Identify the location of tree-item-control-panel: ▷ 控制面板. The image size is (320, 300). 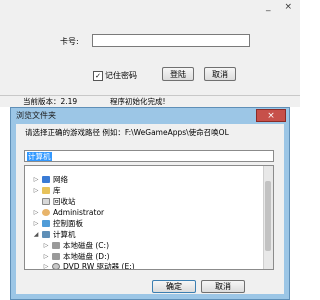
(58, 223).